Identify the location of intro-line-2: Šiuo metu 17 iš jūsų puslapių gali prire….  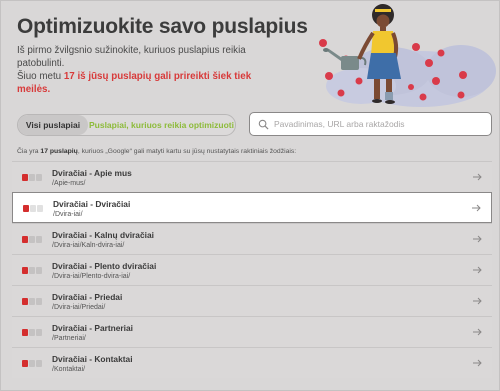
(152, 83).